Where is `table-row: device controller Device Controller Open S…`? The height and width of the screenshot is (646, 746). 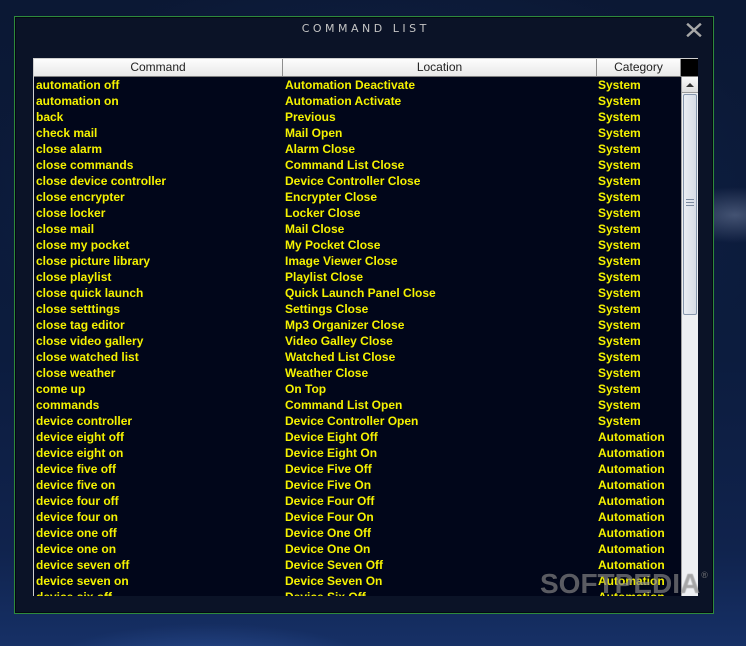 table-row: device controller Device Controller Open S… is located at coordinates (357, 421).